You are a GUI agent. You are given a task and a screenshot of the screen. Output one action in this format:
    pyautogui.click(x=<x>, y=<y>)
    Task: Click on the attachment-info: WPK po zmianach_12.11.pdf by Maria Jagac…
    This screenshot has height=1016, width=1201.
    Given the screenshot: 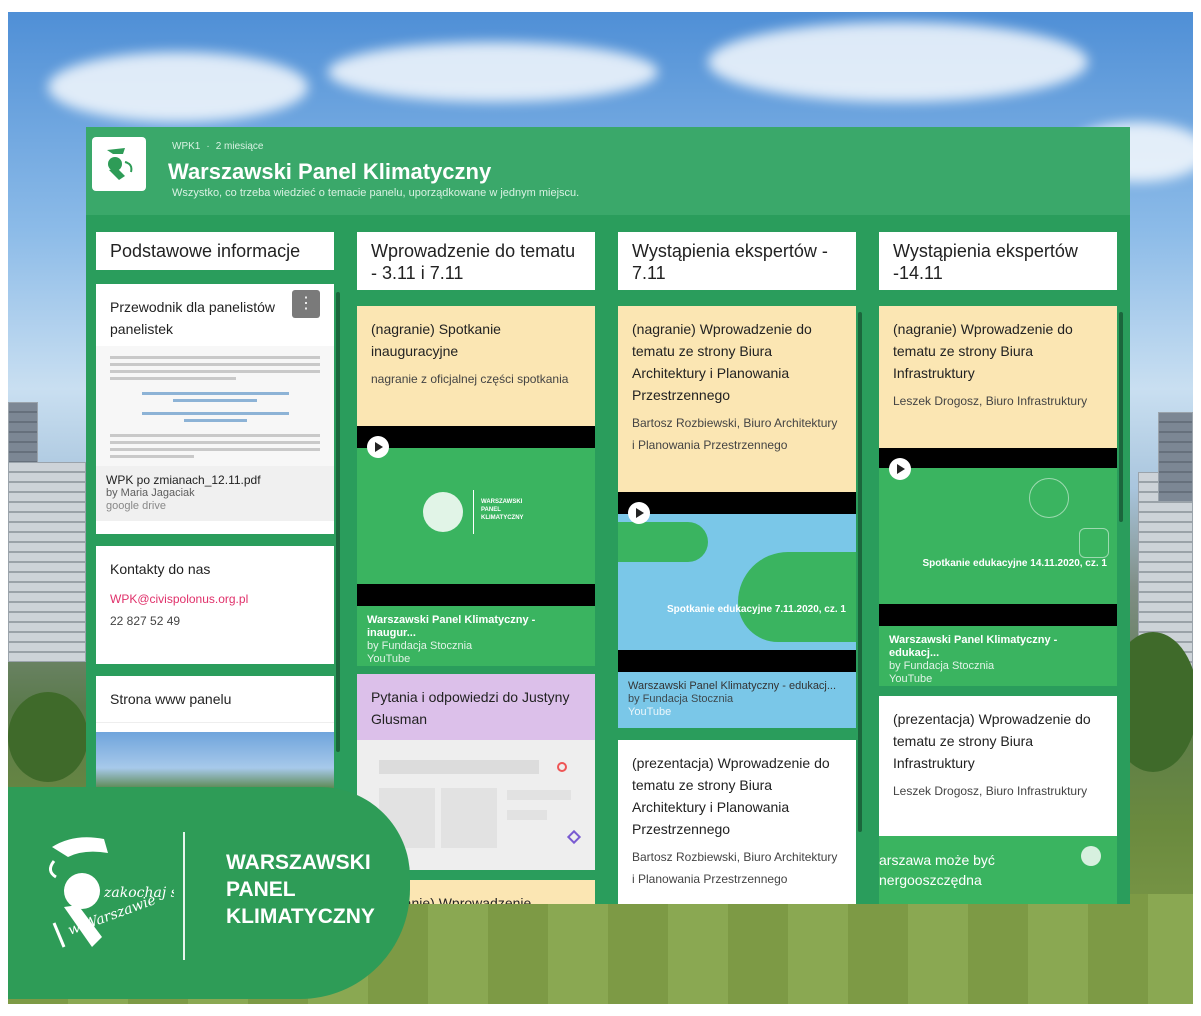 What is the action you would take?
    pyautogui.click(x=215, y=493)
    